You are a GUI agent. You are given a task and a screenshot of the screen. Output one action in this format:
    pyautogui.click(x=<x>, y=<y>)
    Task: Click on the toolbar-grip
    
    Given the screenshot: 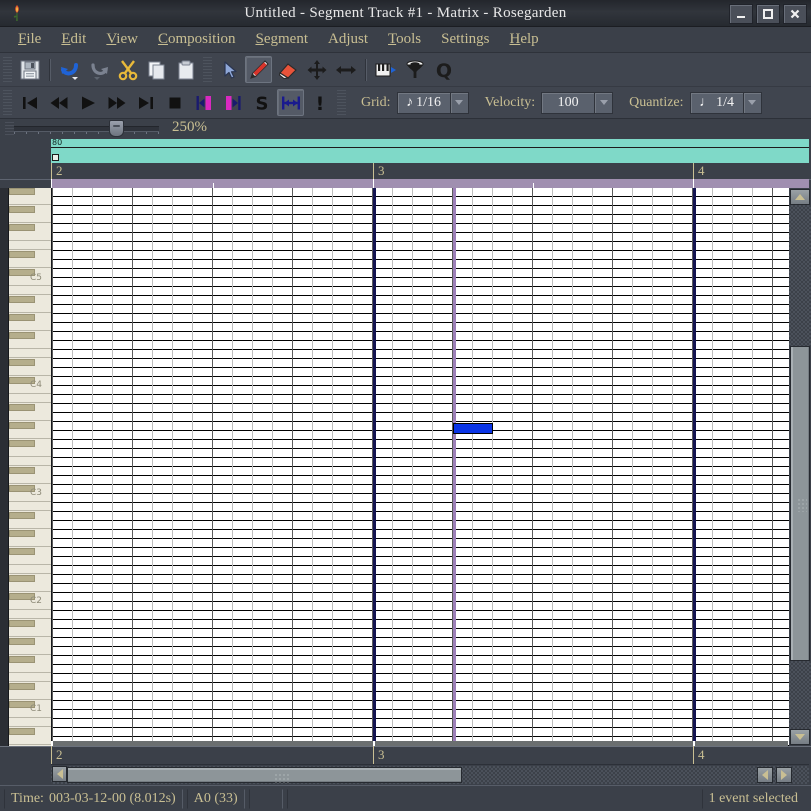 What is the action you would take?
    pyautogui.click(x=7, y=69)
    